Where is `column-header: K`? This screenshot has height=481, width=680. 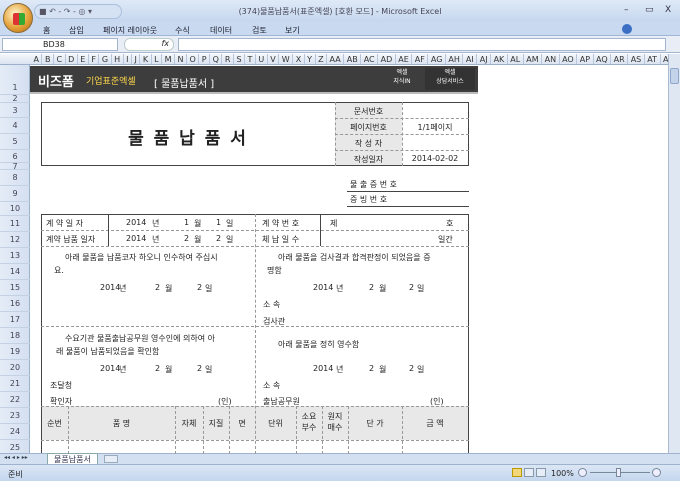 column-header: K is located at coordinates (146, 59).